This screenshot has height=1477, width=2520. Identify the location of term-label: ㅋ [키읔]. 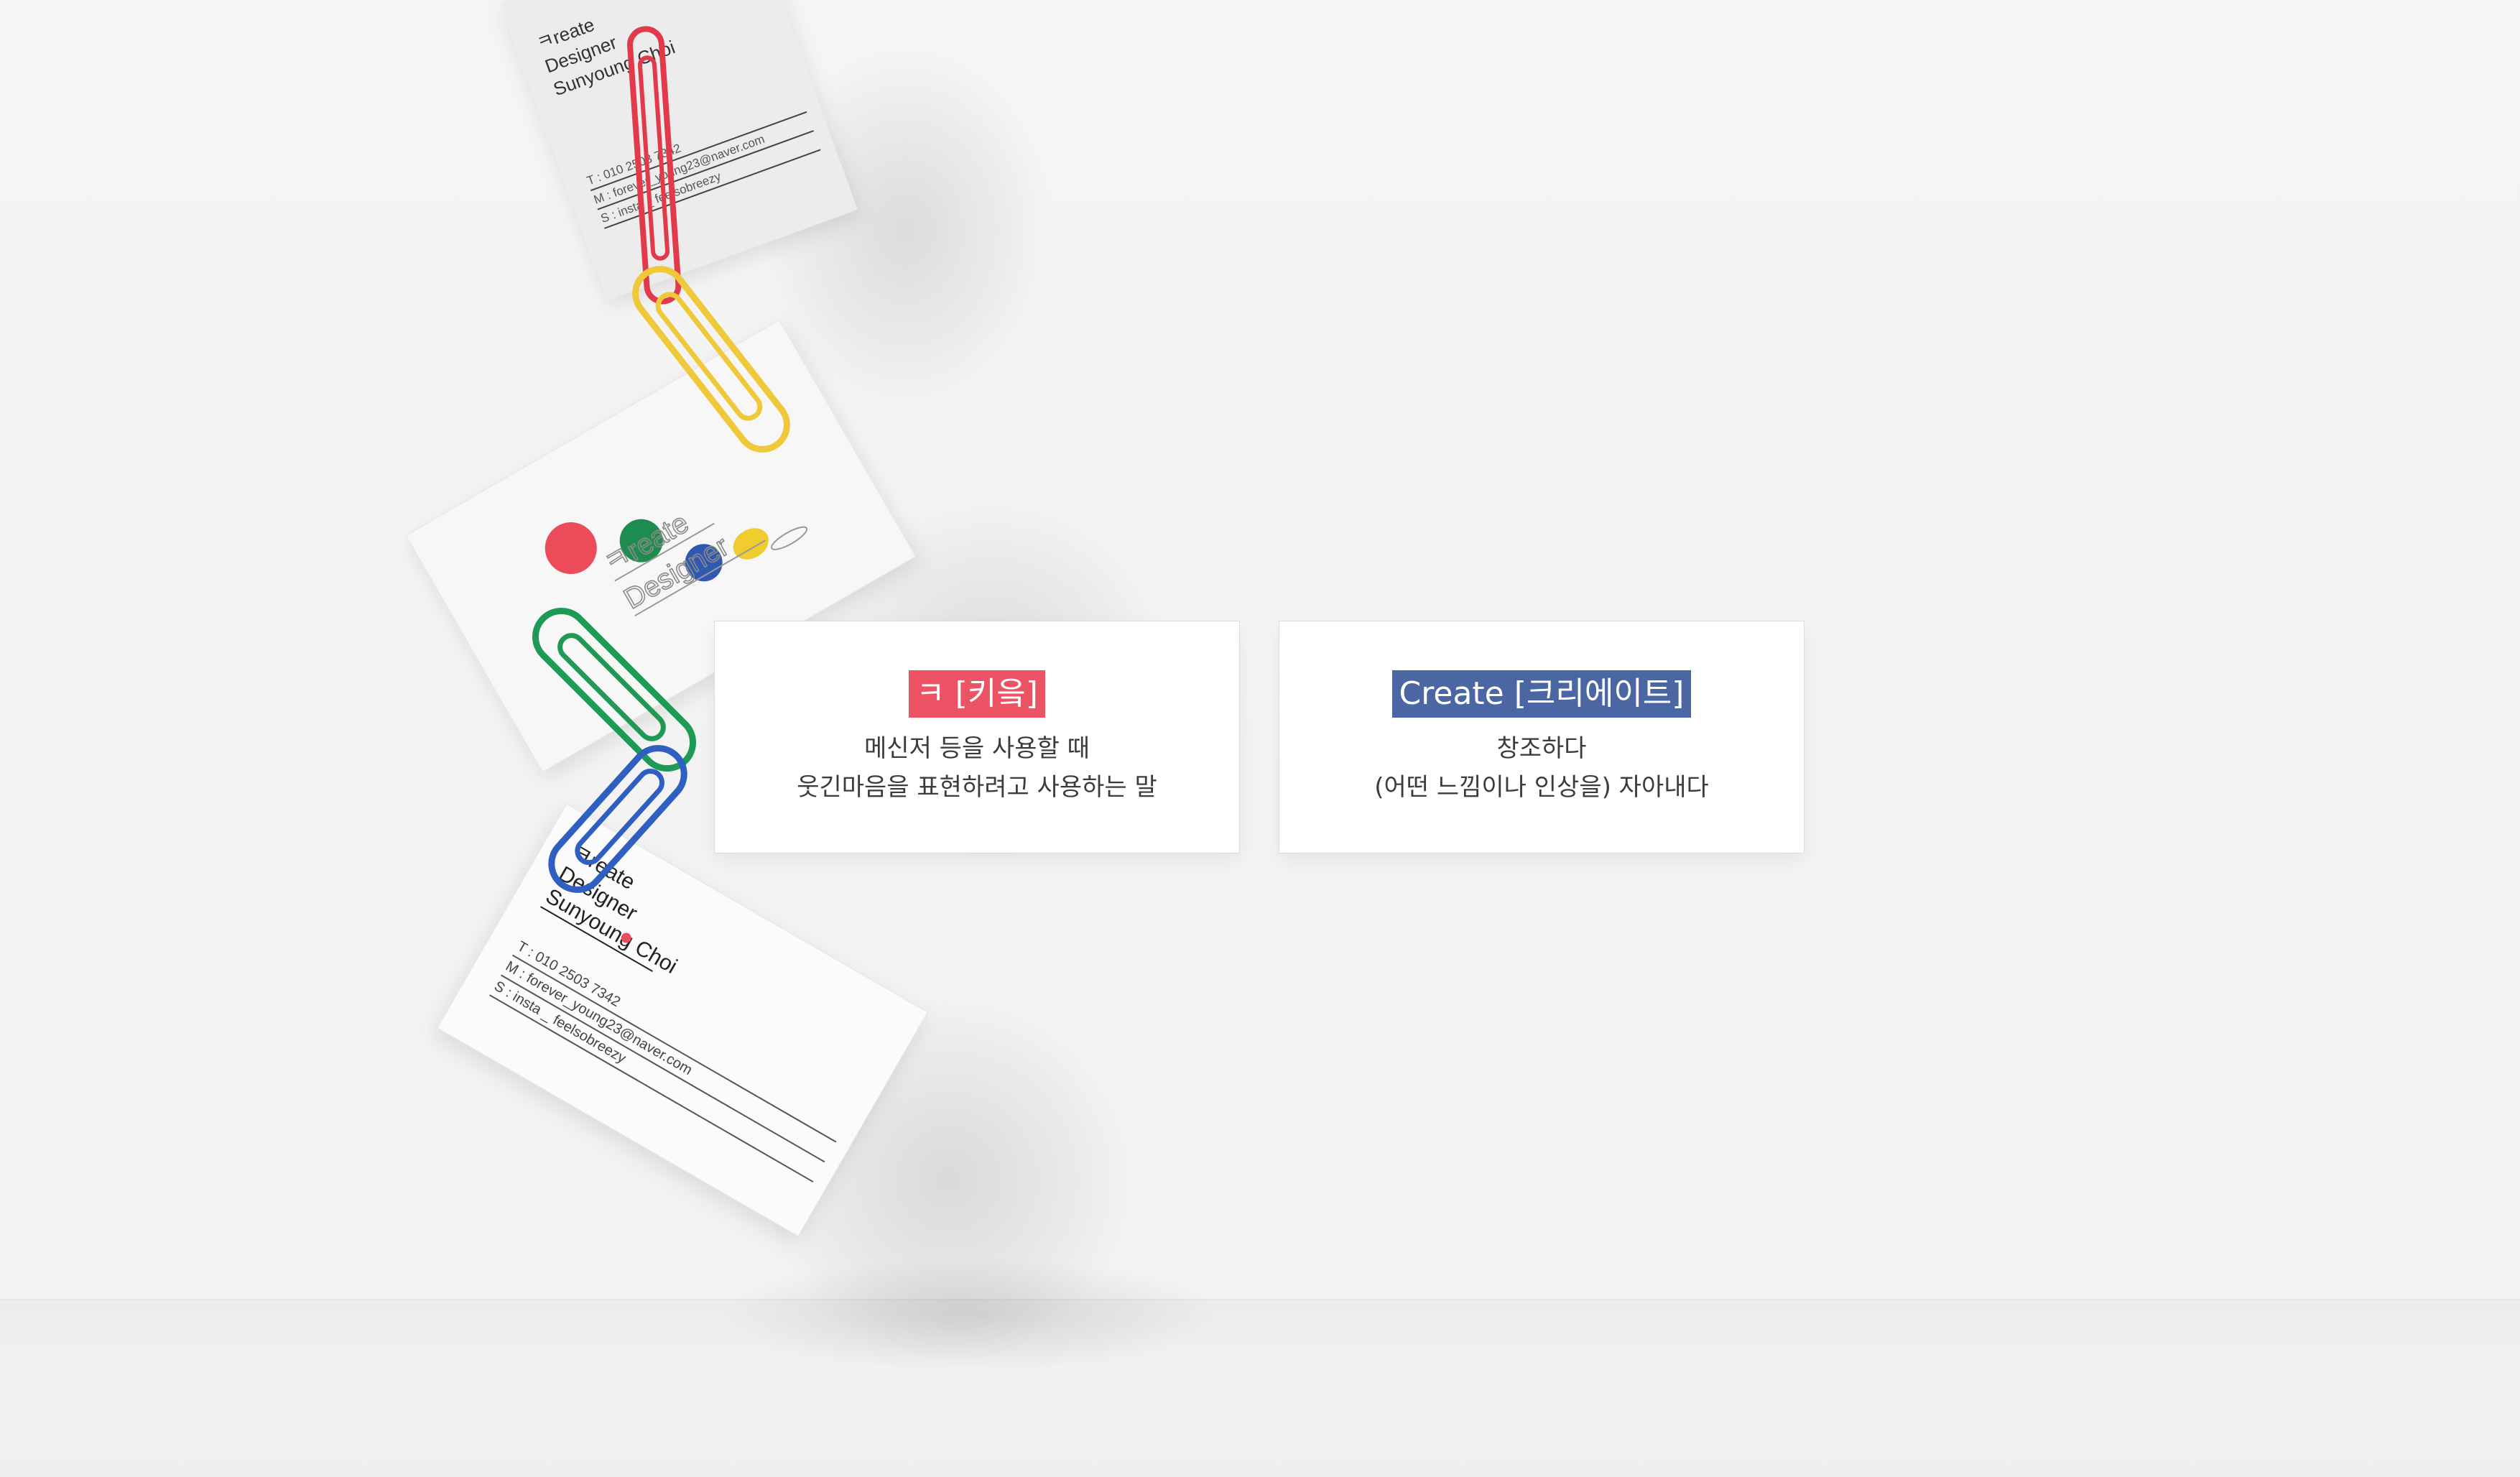
(977, 694).